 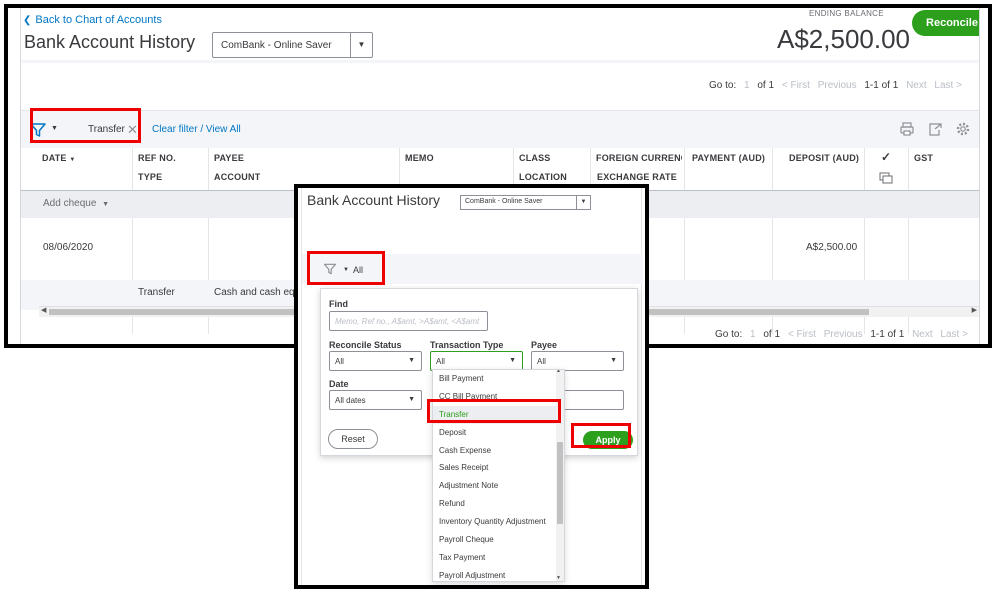 I want to click on column-header-check: ✓, so click(x=886, y=157).